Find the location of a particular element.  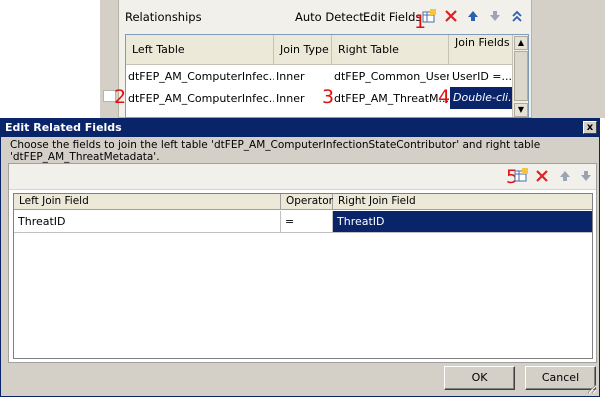

column-left-join-field: Left Join Field is located at coordinates (147, 202).